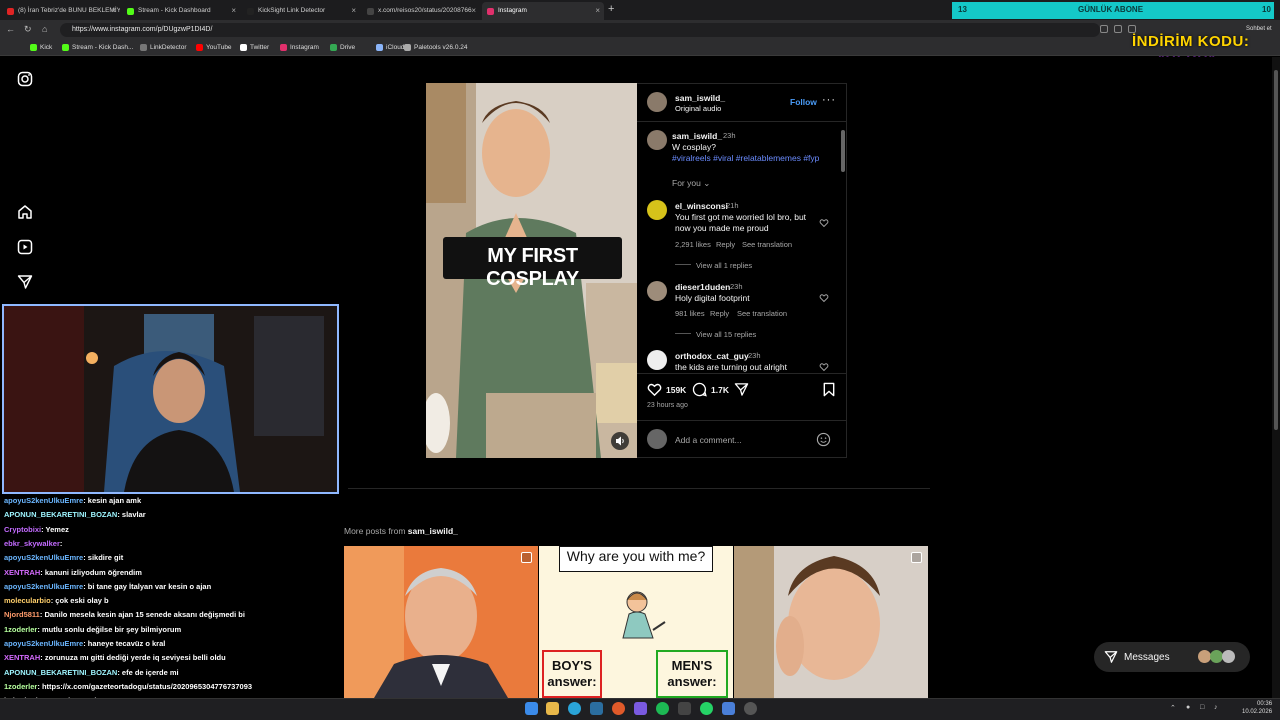  What do you see at coordinates (699, 389) in the screenshot?
I see `comment-icon` at bounding box center [699, 389].